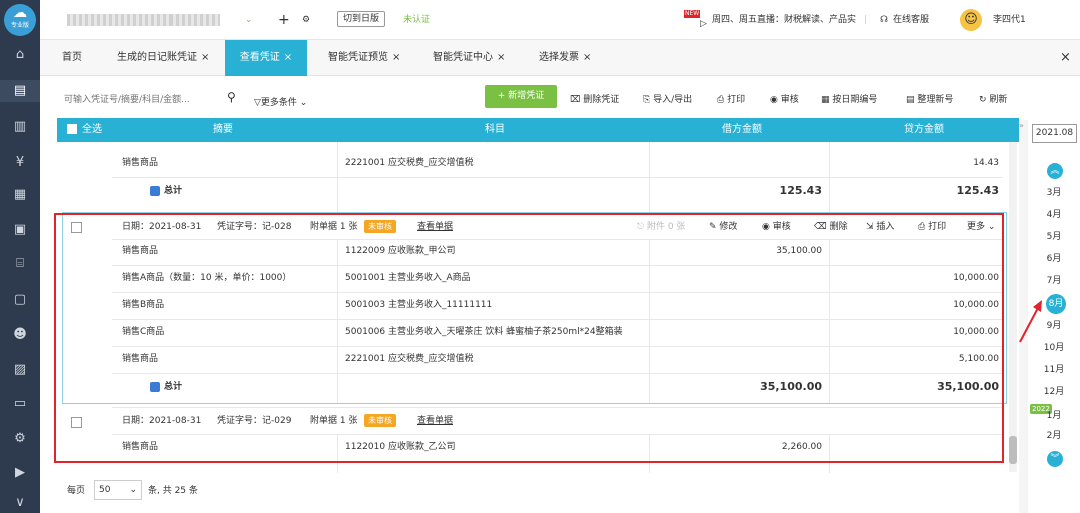  Describe the element at coordinates (1054, 392) in the screenshot. I see `month-item: 12月` at that location.